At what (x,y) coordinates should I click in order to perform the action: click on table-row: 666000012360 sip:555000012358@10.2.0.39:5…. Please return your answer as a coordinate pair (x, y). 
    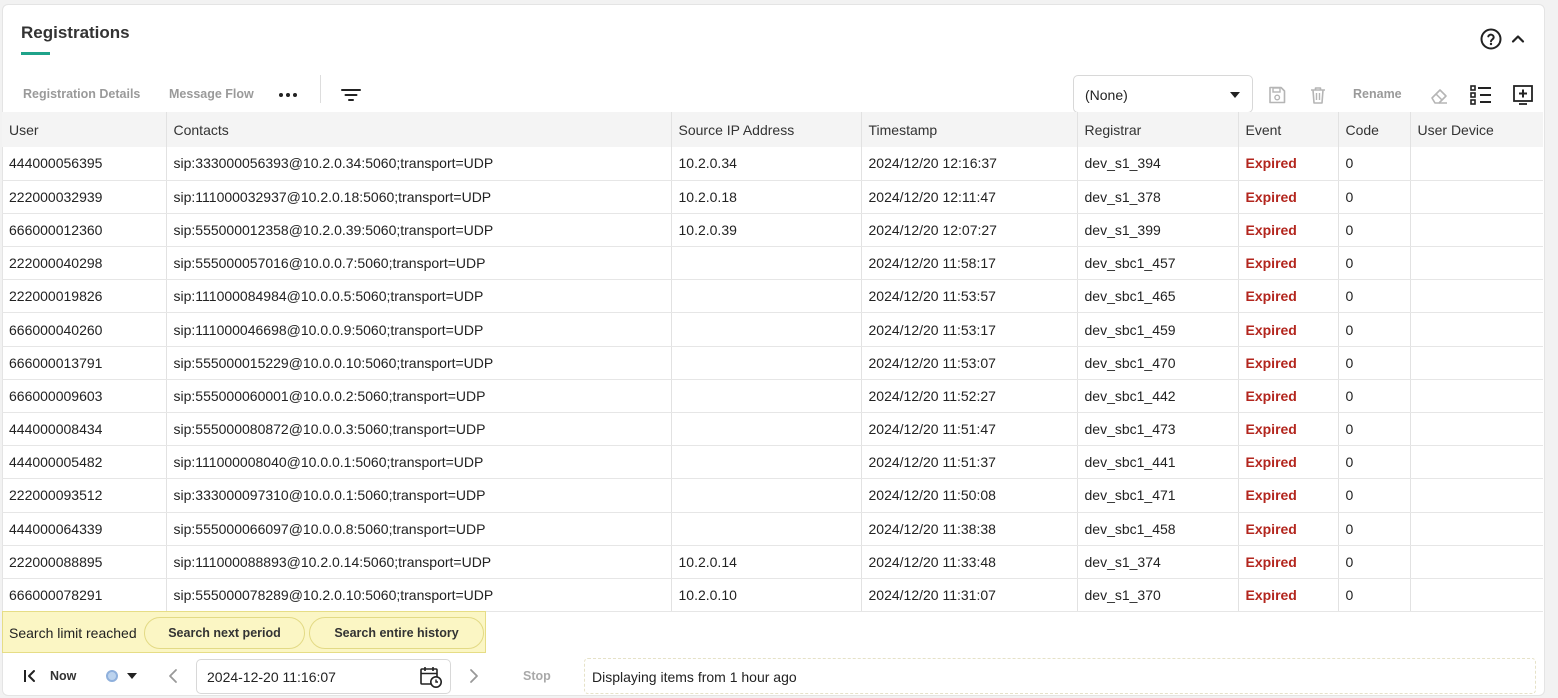
    Looking at the image, I should click on (772, 230).